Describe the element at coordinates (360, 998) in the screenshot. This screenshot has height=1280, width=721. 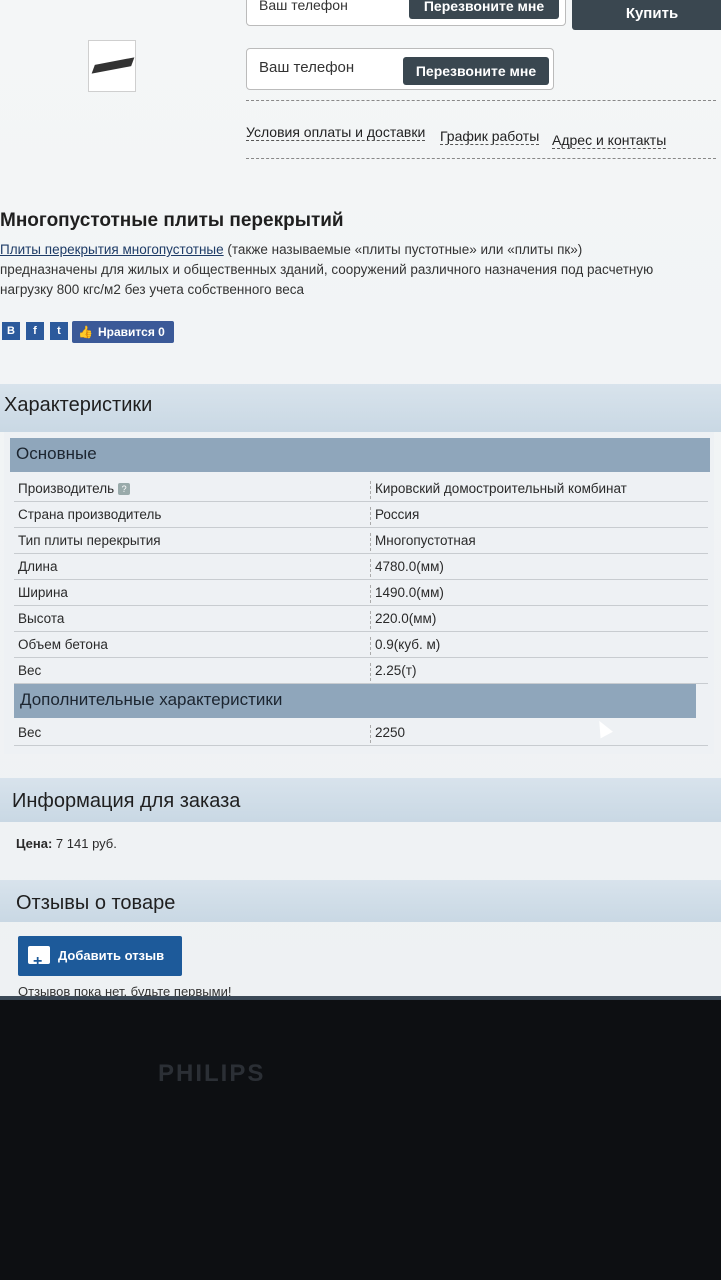
I see `os-taskbar` at that location.